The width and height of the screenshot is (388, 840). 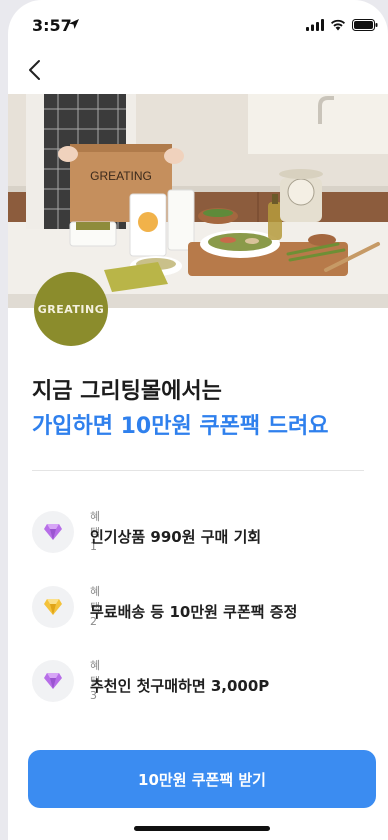 What do you see at coordinates (74, 24) in the screenshot?
I see `location-arrow-icon` at bounding box center [74, 24].